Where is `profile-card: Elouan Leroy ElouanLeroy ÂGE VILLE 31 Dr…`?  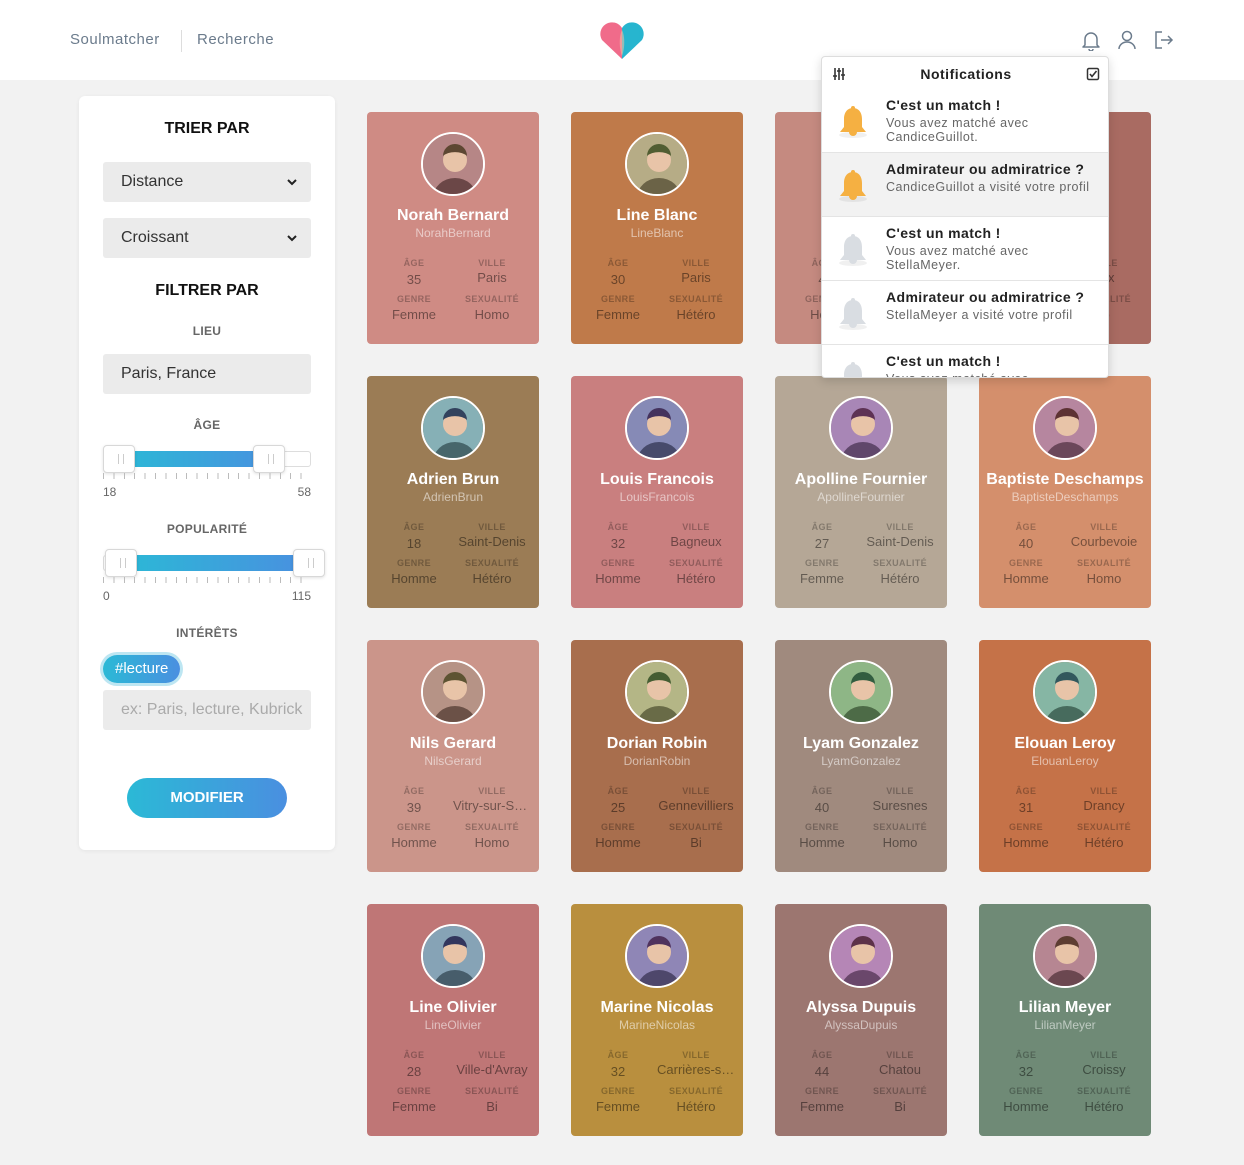 profile-card: Elouan Leroy ElouanLeroy ÂGE VILLE 31 Dr… is located at coordinates (1065, 756).